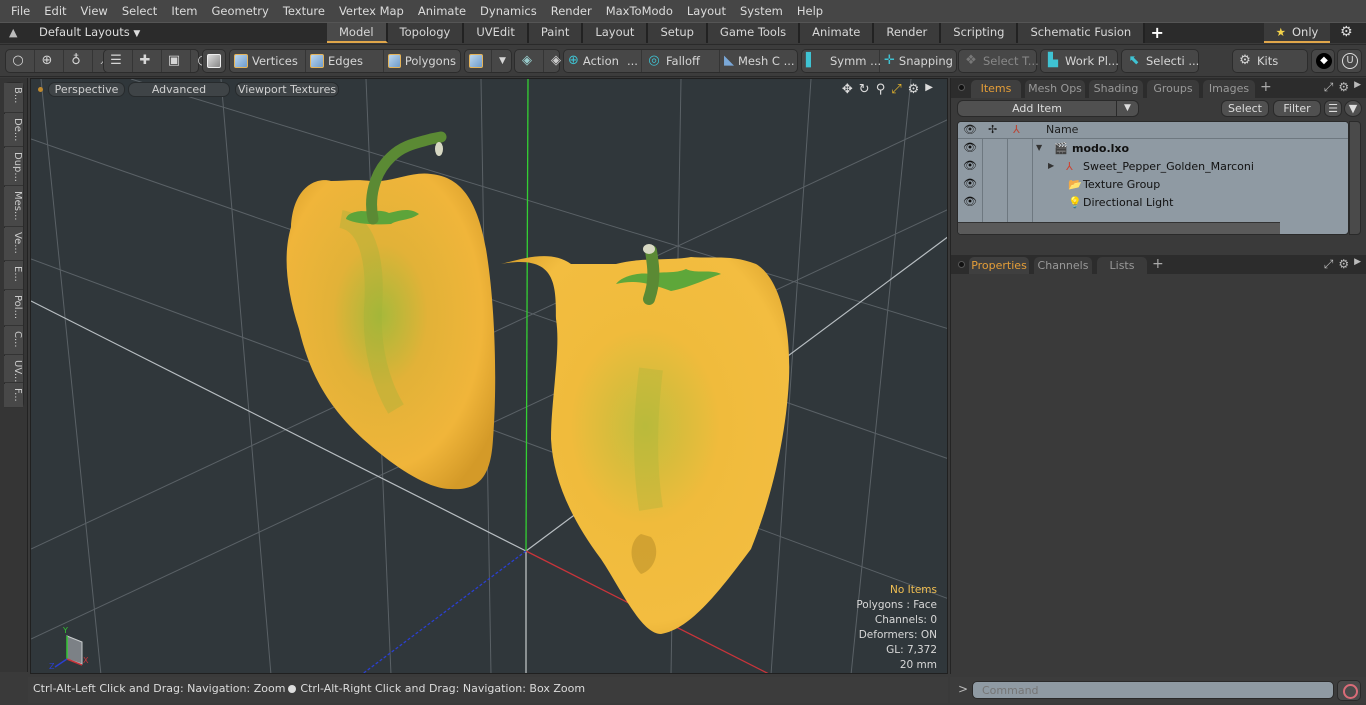 The image size is (1366, 705). I want to click on tab-render: Render, so click(908, 33).